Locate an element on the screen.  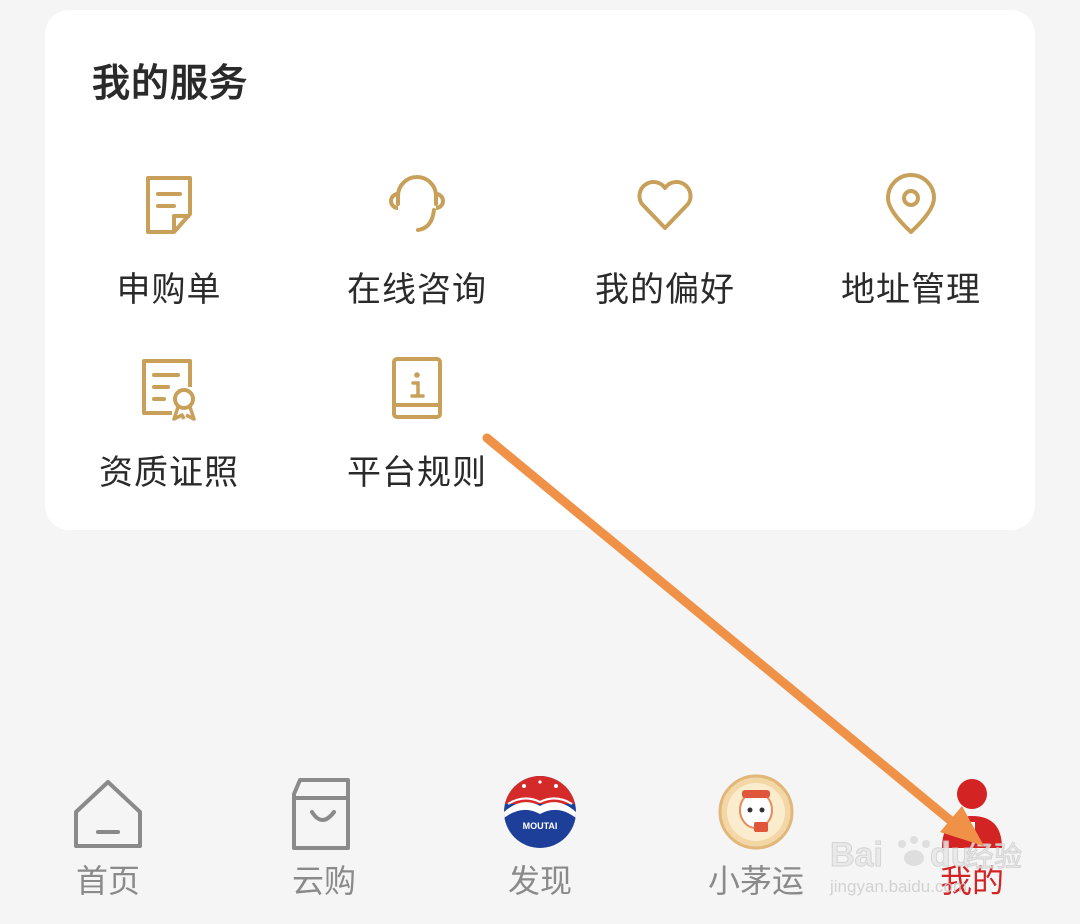
service-qualification: 资质证照 is located at coordinates (169, 433).